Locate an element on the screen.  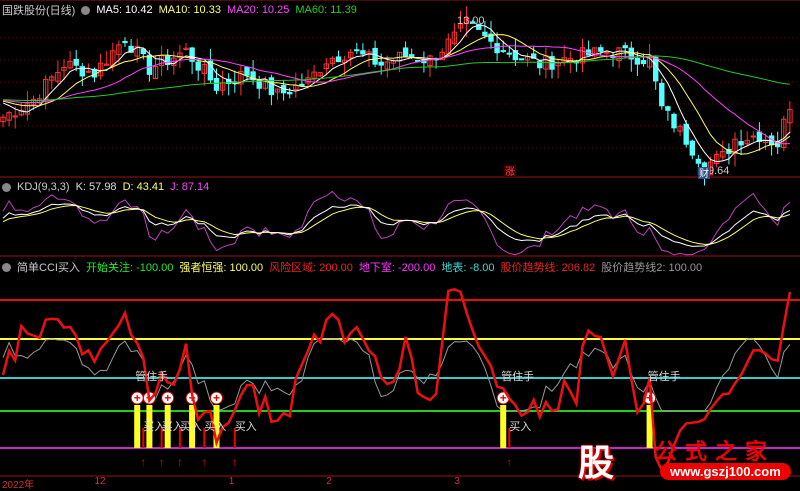
cai-label: 财 is located at coordinates (704, 173).